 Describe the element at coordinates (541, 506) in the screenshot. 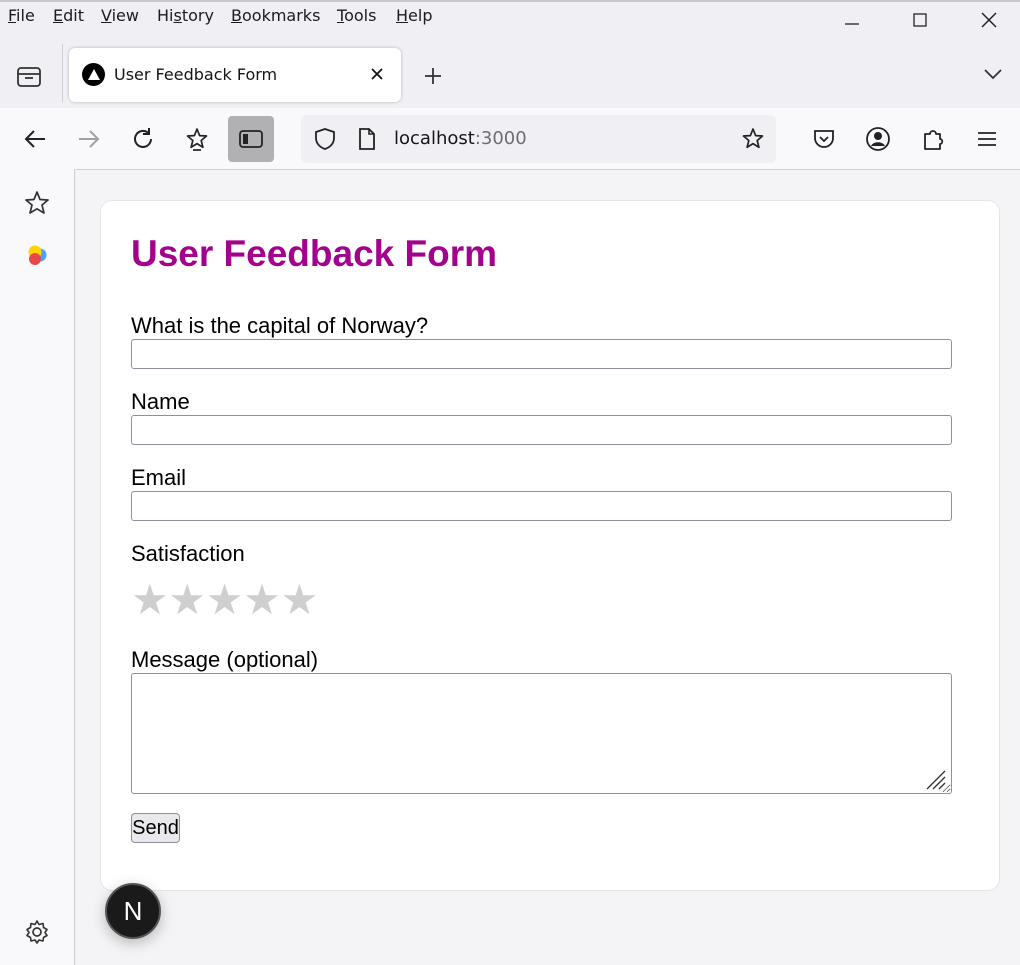

I see `email-input` at that location.